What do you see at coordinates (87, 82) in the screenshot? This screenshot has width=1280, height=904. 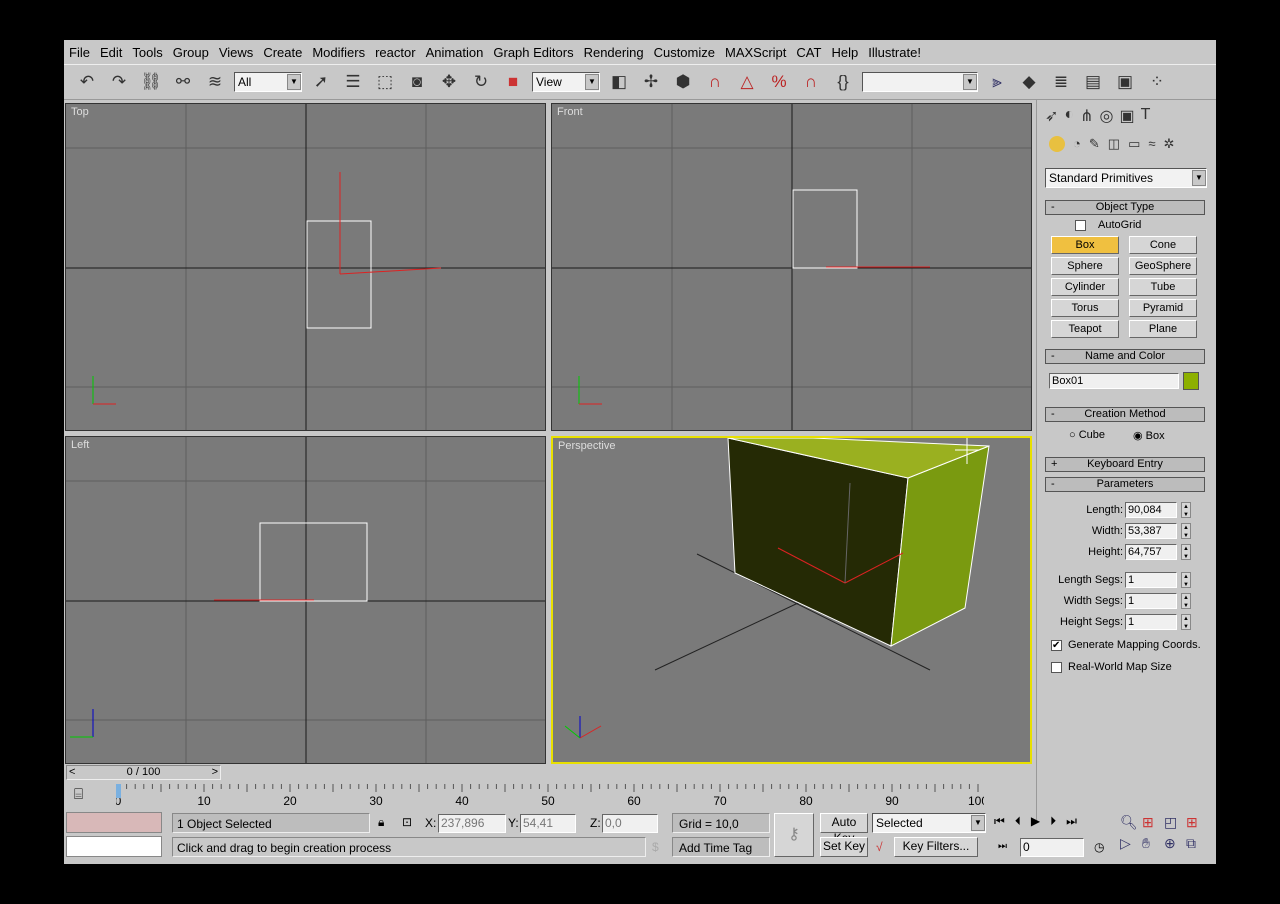 I see `undo-icon: ↶` at bounding box center [87, 82].